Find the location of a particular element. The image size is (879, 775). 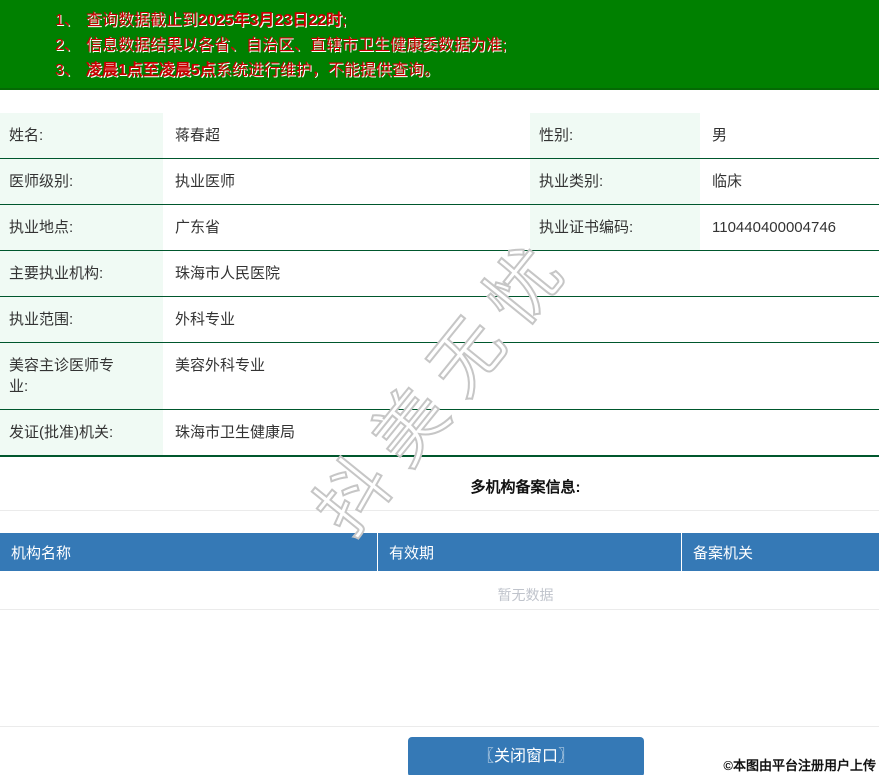

notice-text: 信息数据结果以各省、自治区、直辖市卫生健康委数据为准; is located at coordinates (296, 45).